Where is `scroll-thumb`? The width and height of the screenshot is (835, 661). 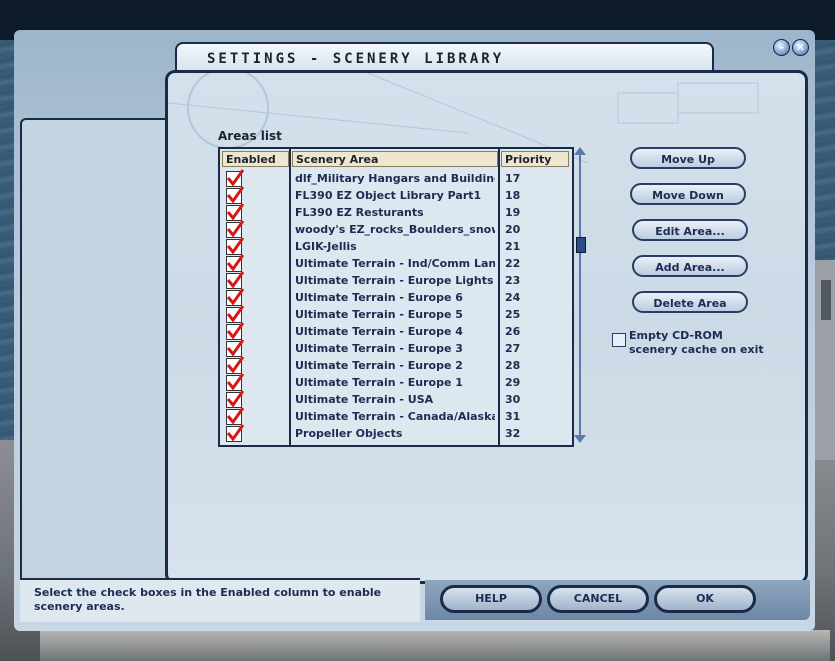
scroll-thumb is located at coordinates (581, 245).